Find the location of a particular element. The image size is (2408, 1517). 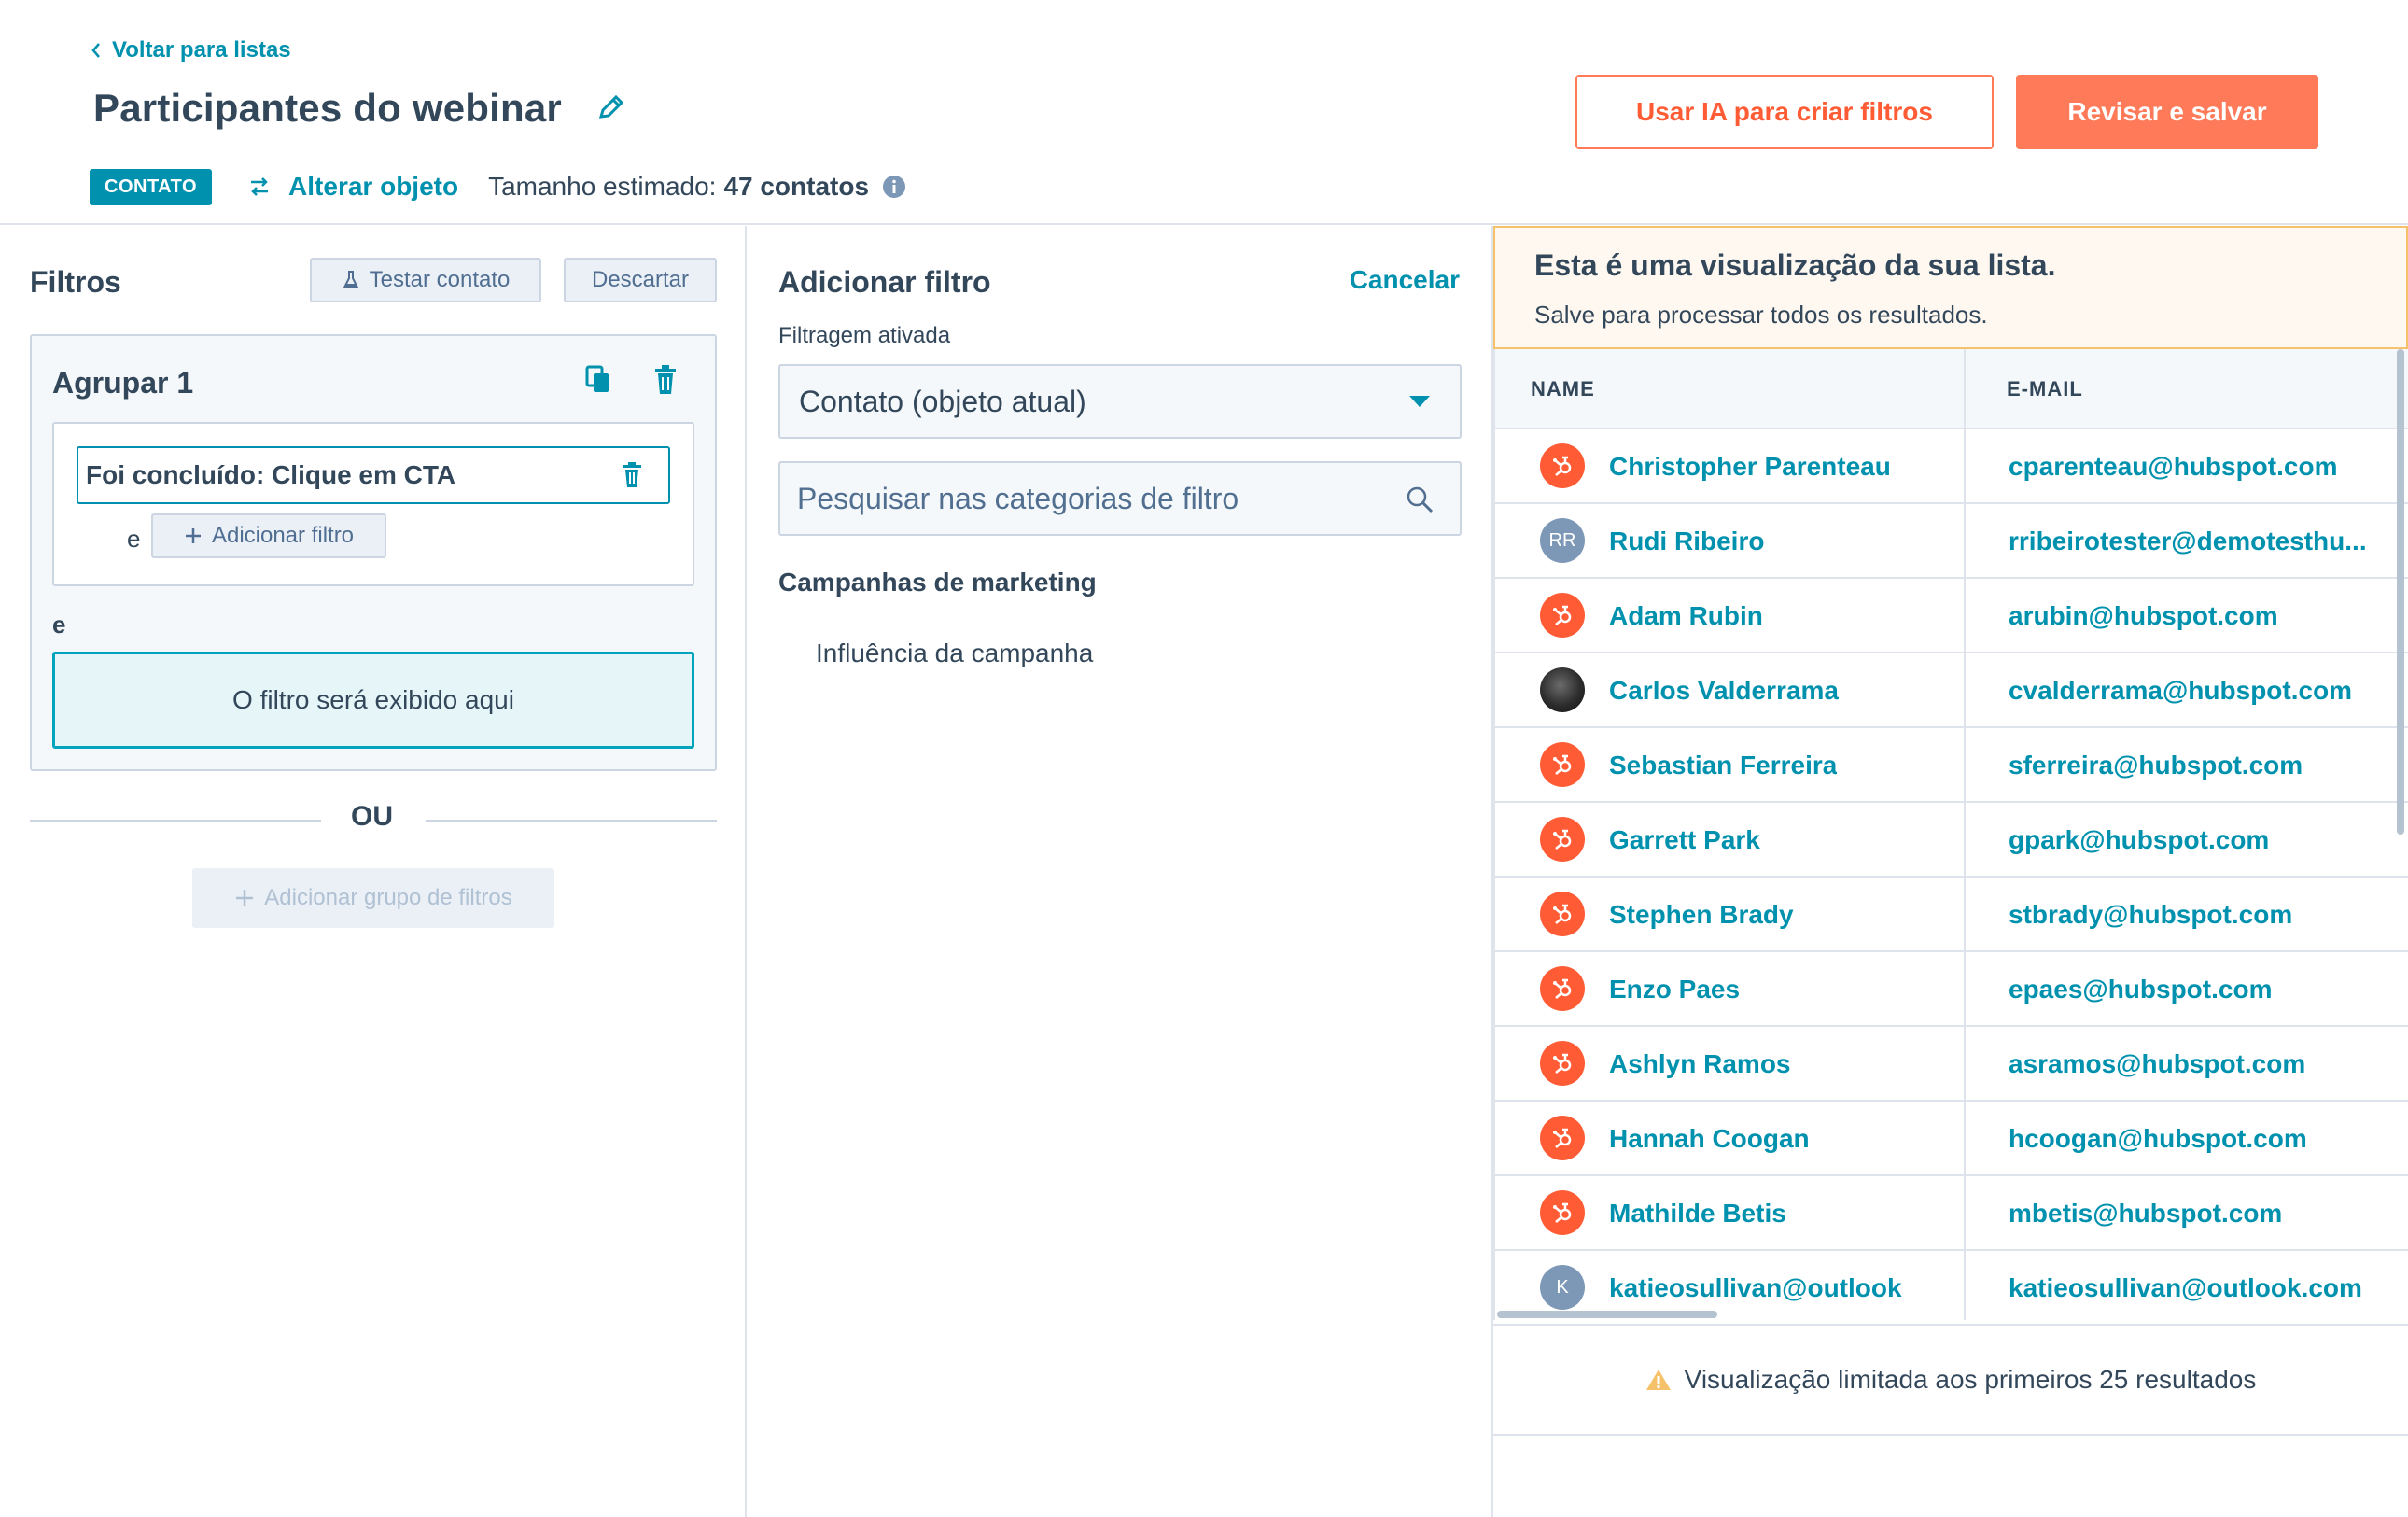

contact-email-link: asramos@hubspot.com is located at coordinates (2157, 1064).